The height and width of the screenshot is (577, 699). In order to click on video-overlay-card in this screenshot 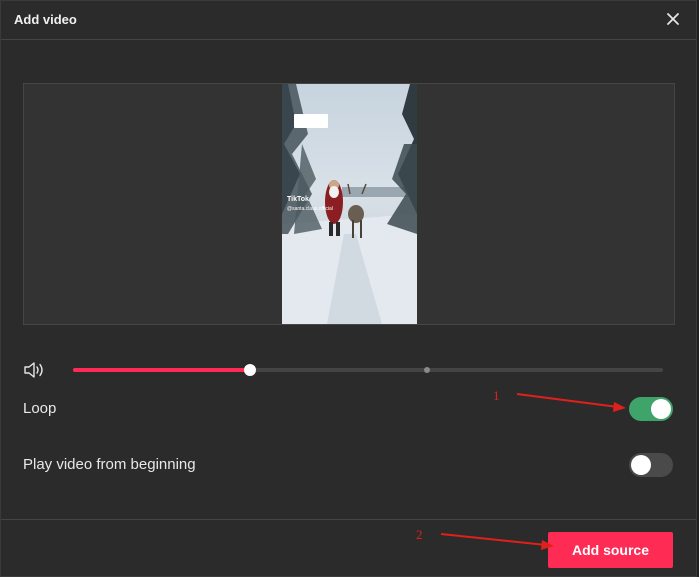, I will do `click(311, 121)`.